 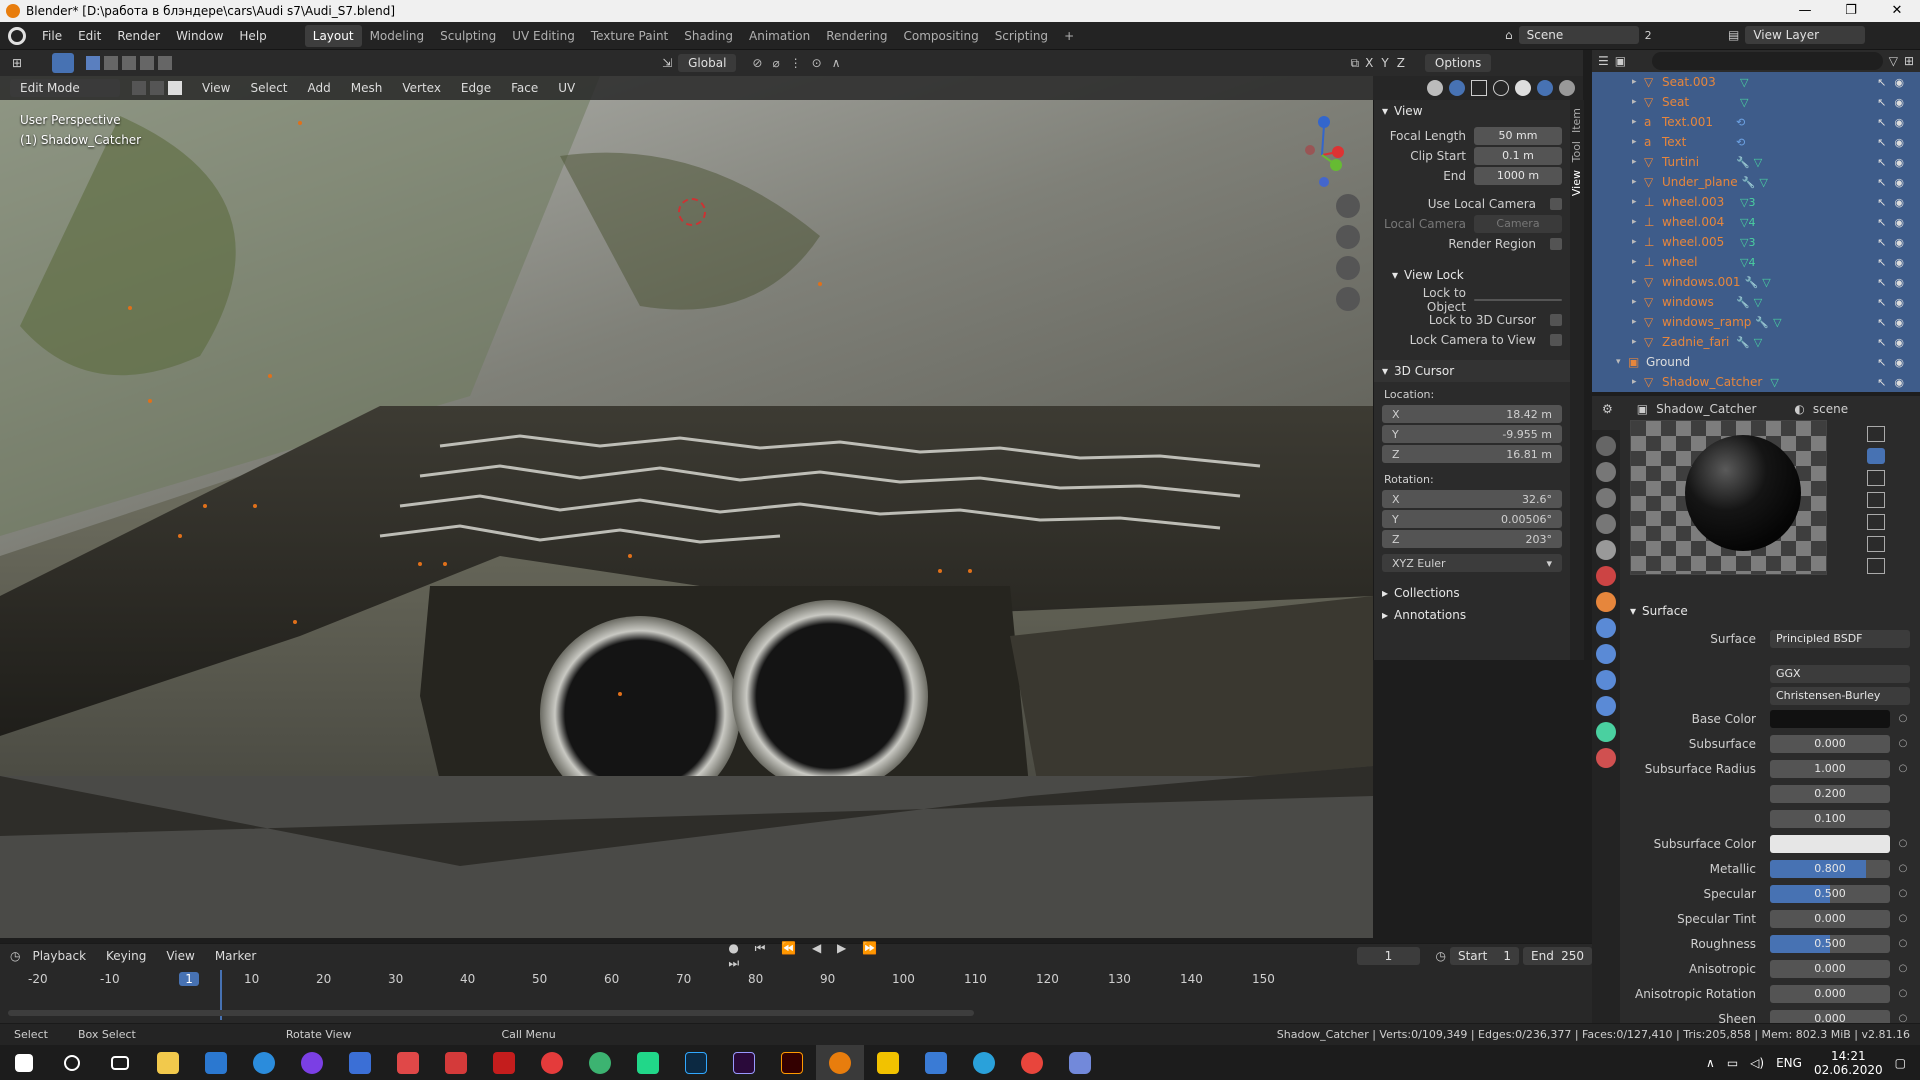 What do you see at coordinates (1578, 35) in the screenshot?
I see `scene-selector: ⌂ Scene 2` at bounding box center [1578, 35].